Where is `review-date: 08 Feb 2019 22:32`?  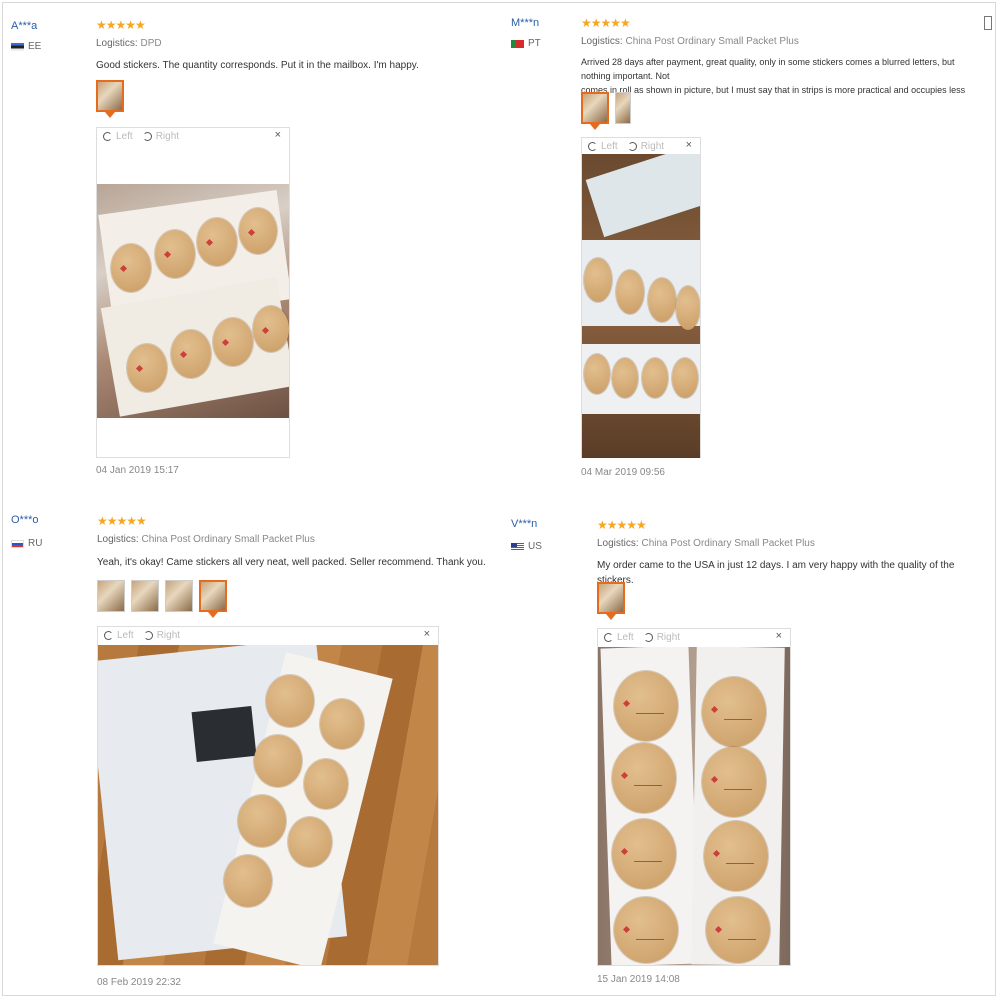
review-date: 08 Feb 2019 22:32 is located at coordinates (139, 982).